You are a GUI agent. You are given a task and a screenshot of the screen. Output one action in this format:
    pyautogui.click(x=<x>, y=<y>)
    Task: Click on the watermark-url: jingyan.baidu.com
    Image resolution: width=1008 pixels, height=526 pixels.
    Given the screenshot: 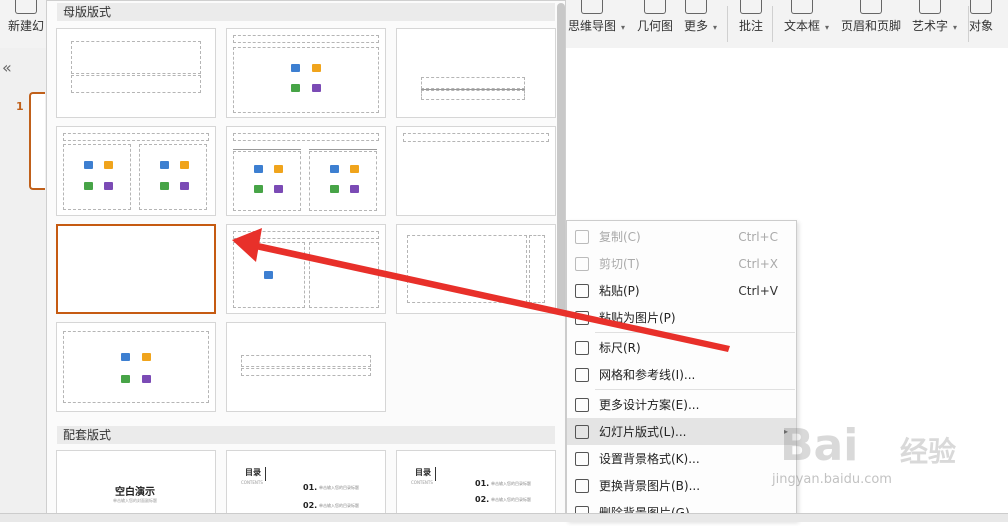 What is the action you would take?
    pyautogui.click(x=832, y=479)
    